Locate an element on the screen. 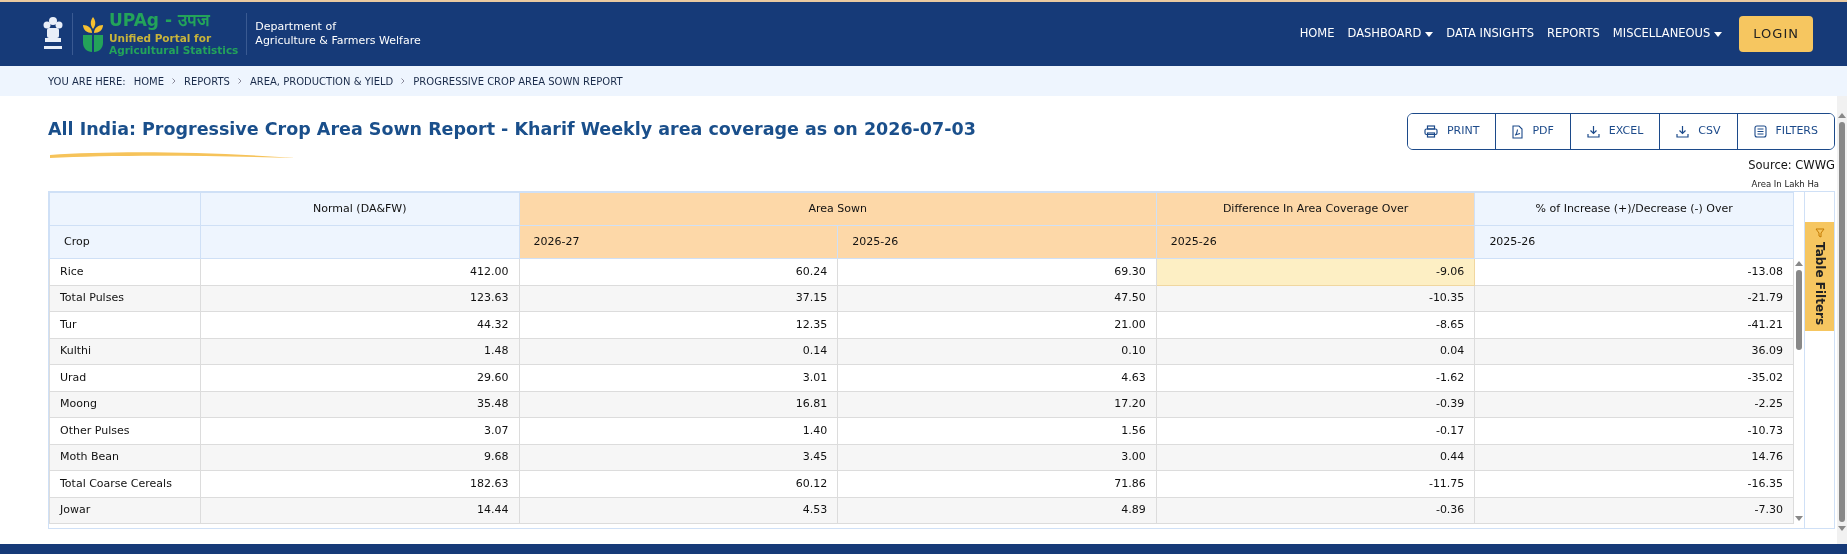 The image size is (1847, 554). table-filters-tab: Table Filters is located at coordinates (1819, 277).